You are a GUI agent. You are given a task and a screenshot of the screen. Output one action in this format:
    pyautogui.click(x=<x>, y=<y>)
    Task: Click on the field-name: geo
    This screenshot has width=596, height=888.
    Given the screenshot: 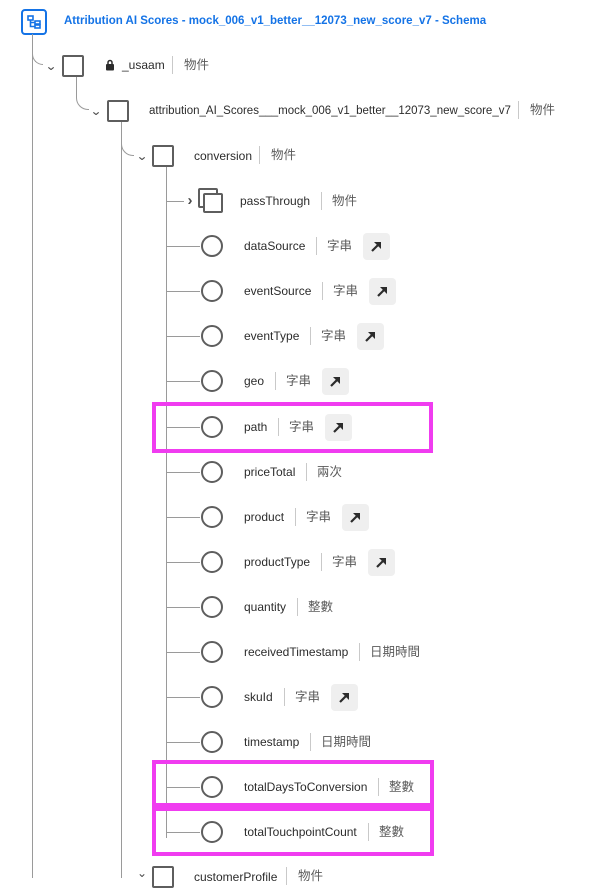 What is the action you would take?
    pyautogui.click(x=254, y=381)
    